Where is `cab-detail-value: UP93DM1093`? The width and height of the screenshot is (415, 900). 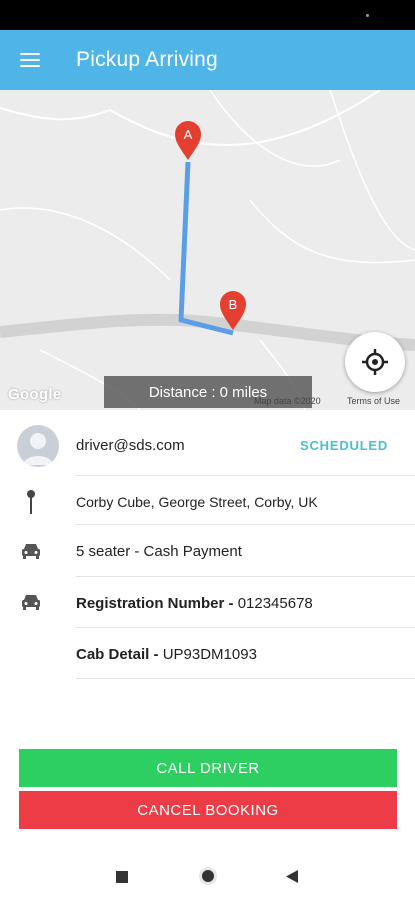
cab-detail-value: UP93DM1093 is located at coordinates (209, 654).